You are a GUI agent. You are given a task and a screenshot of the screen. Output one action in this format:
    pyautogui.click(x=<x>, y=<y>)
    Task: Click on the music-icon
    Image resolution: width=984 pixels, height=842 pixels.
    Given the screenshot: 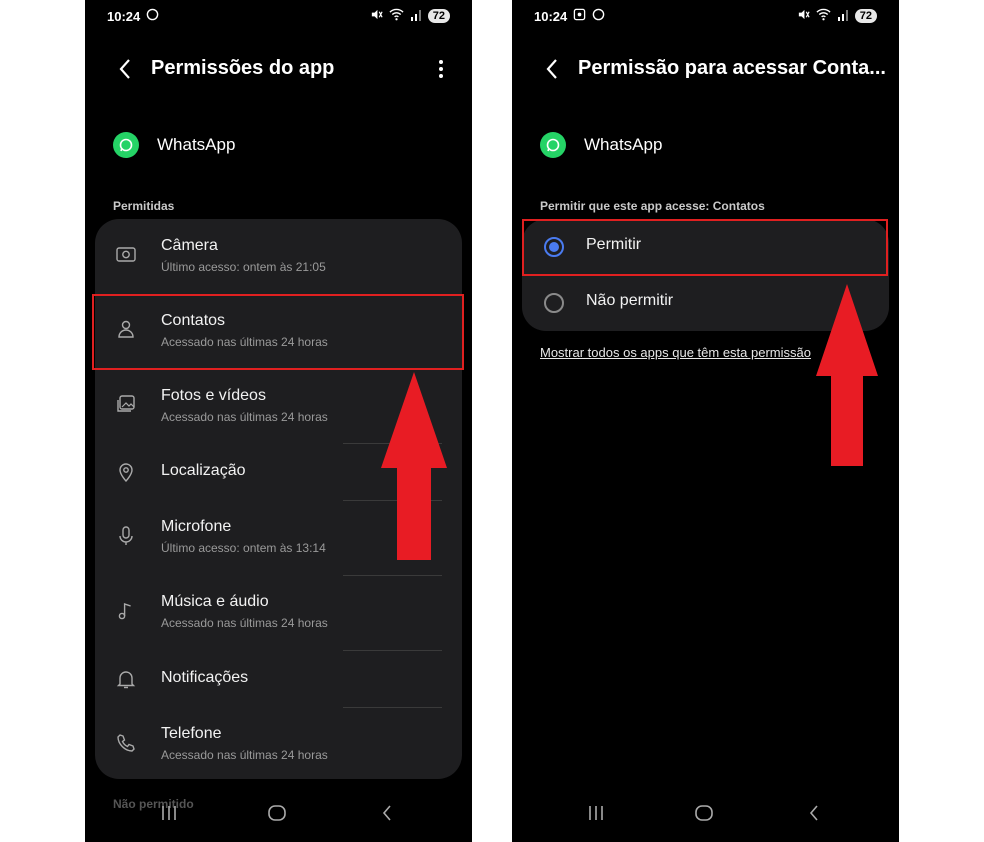 What is the action you would take?
    pyautogui.click(x=124, y=611)
    